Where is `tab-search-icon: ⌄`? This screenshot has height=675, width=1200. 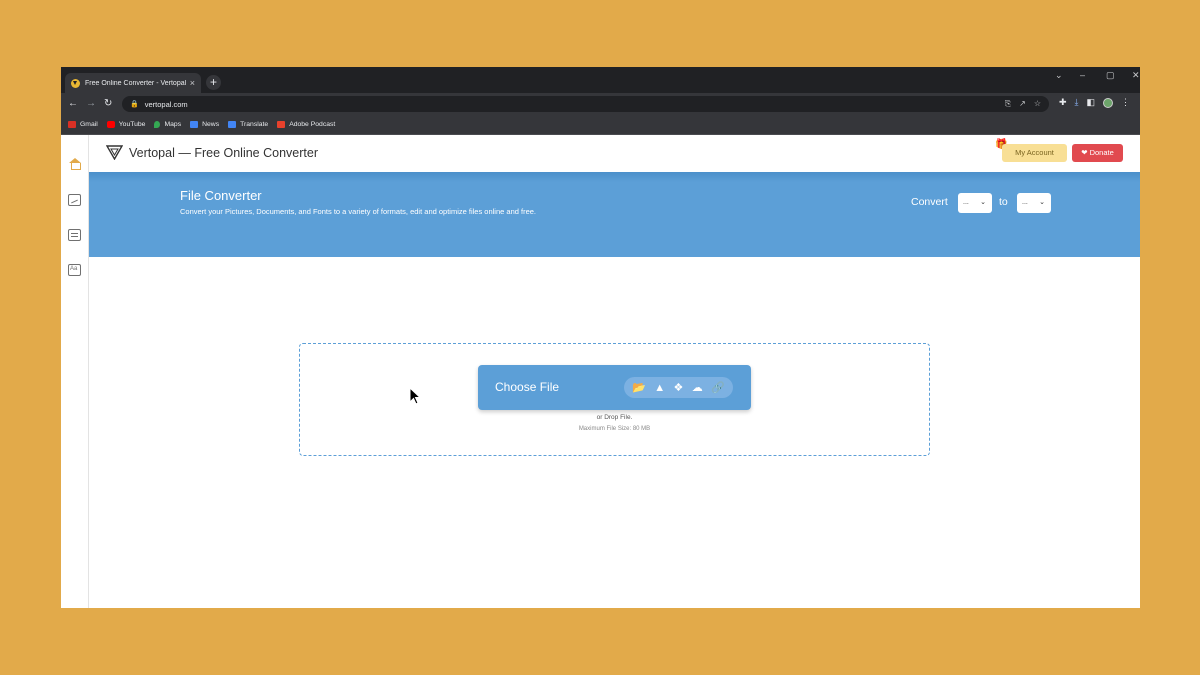 tab-search-icon: ⌄ is located at coordinates (1059, 75).